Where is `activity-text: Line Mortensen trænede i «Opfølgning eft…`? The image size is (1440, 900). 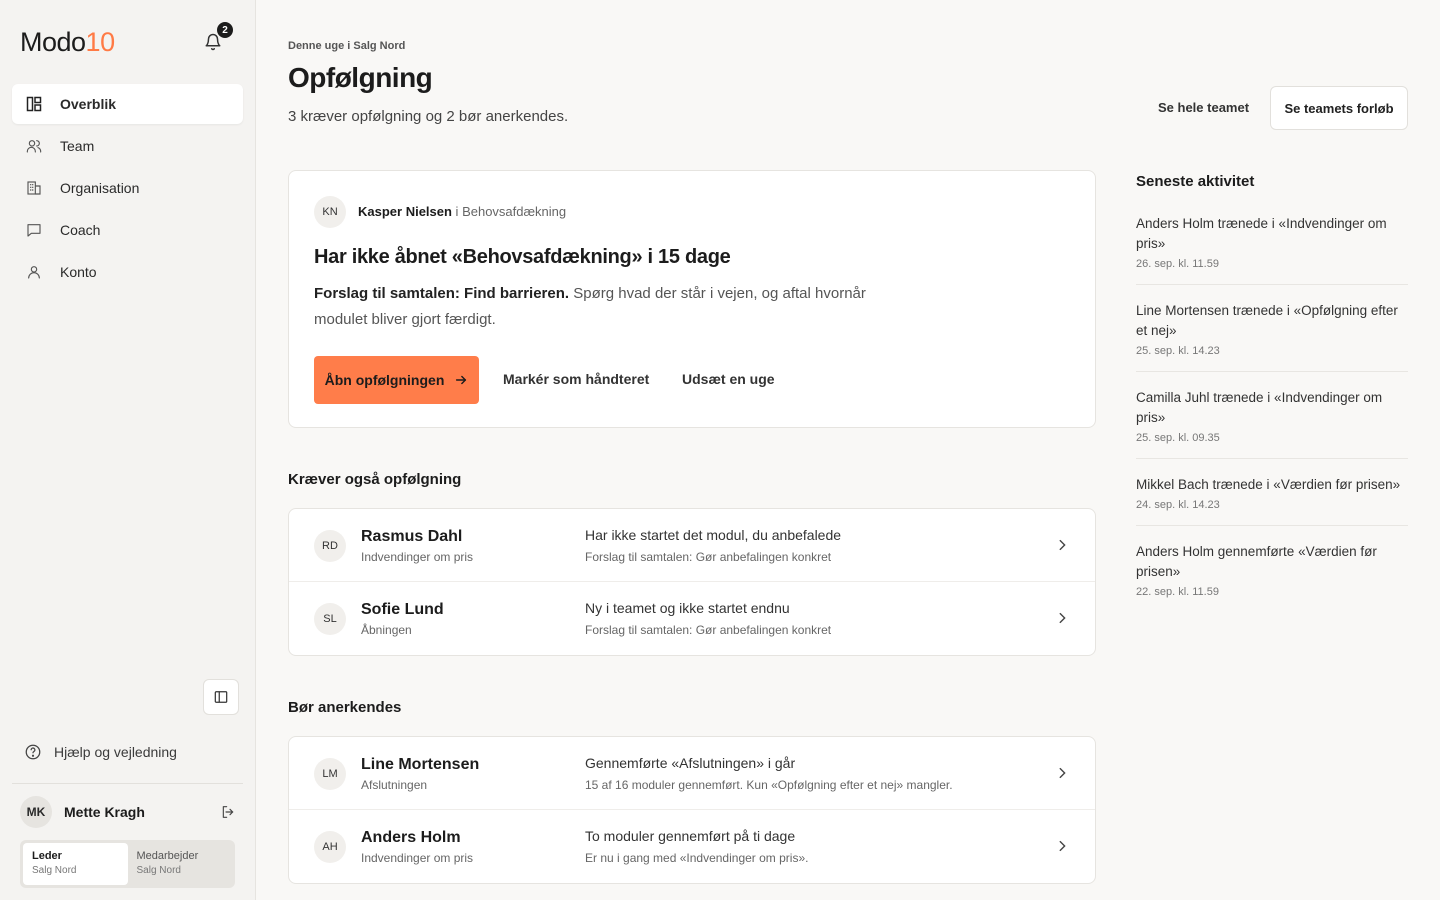
activity-text: Line Mortensen trænede i «Opfølgning eft… is located at coordinates (1267, 320).